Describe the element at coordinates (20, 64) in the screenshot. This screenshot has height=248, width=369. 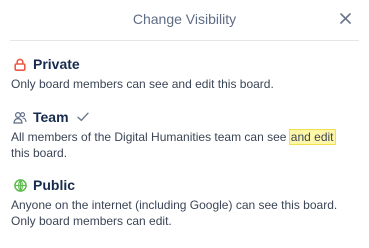
I see `lock-icon` at that location.